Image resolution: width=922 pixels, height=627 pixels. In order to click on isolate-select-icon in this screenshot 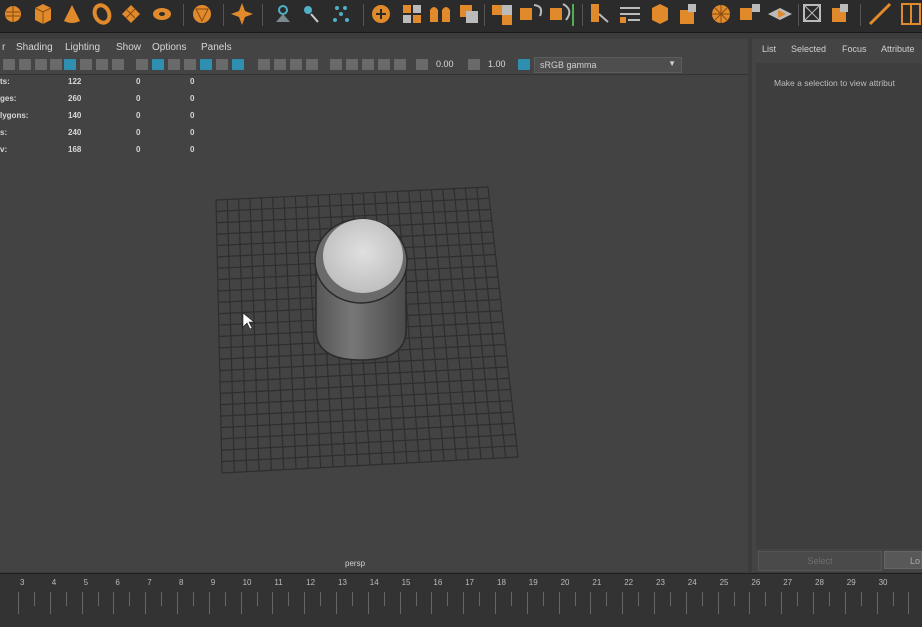, I will do `click(336, 64)`.